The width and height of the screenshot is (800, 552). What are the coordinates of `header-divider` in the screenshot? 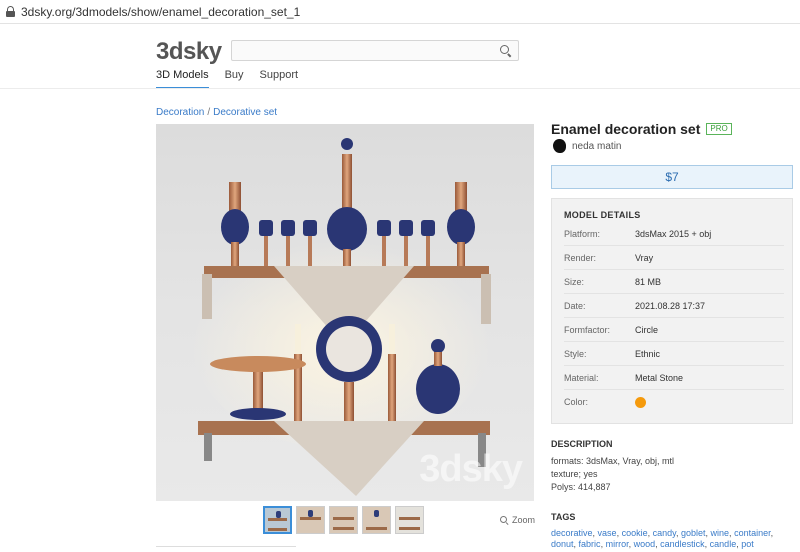 It's located at (400, 88).